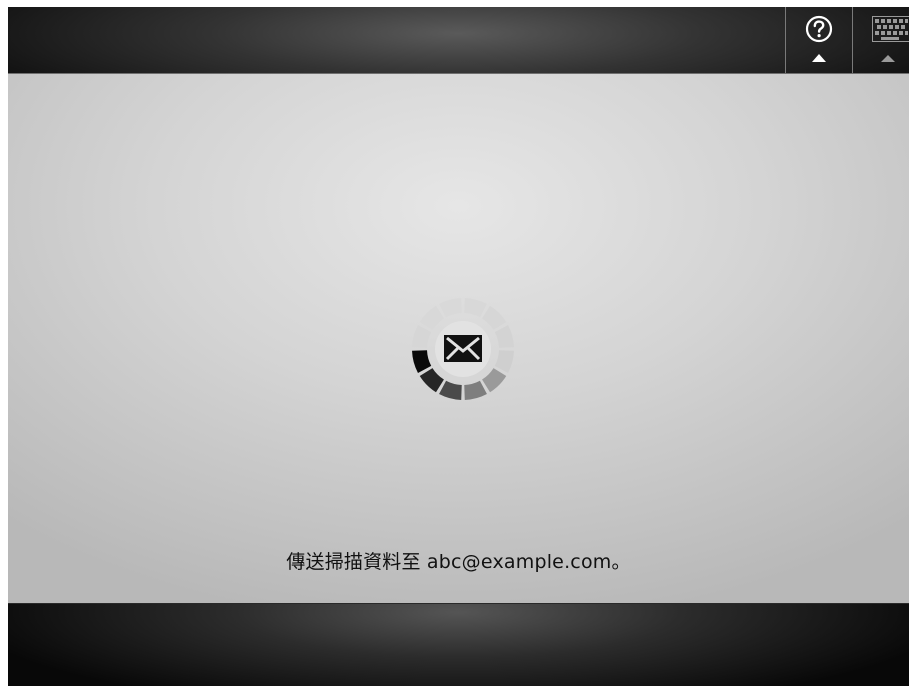 The height and width of the screenshot is (686, 909). I want to click on keyboard-button, so click(880, 40).